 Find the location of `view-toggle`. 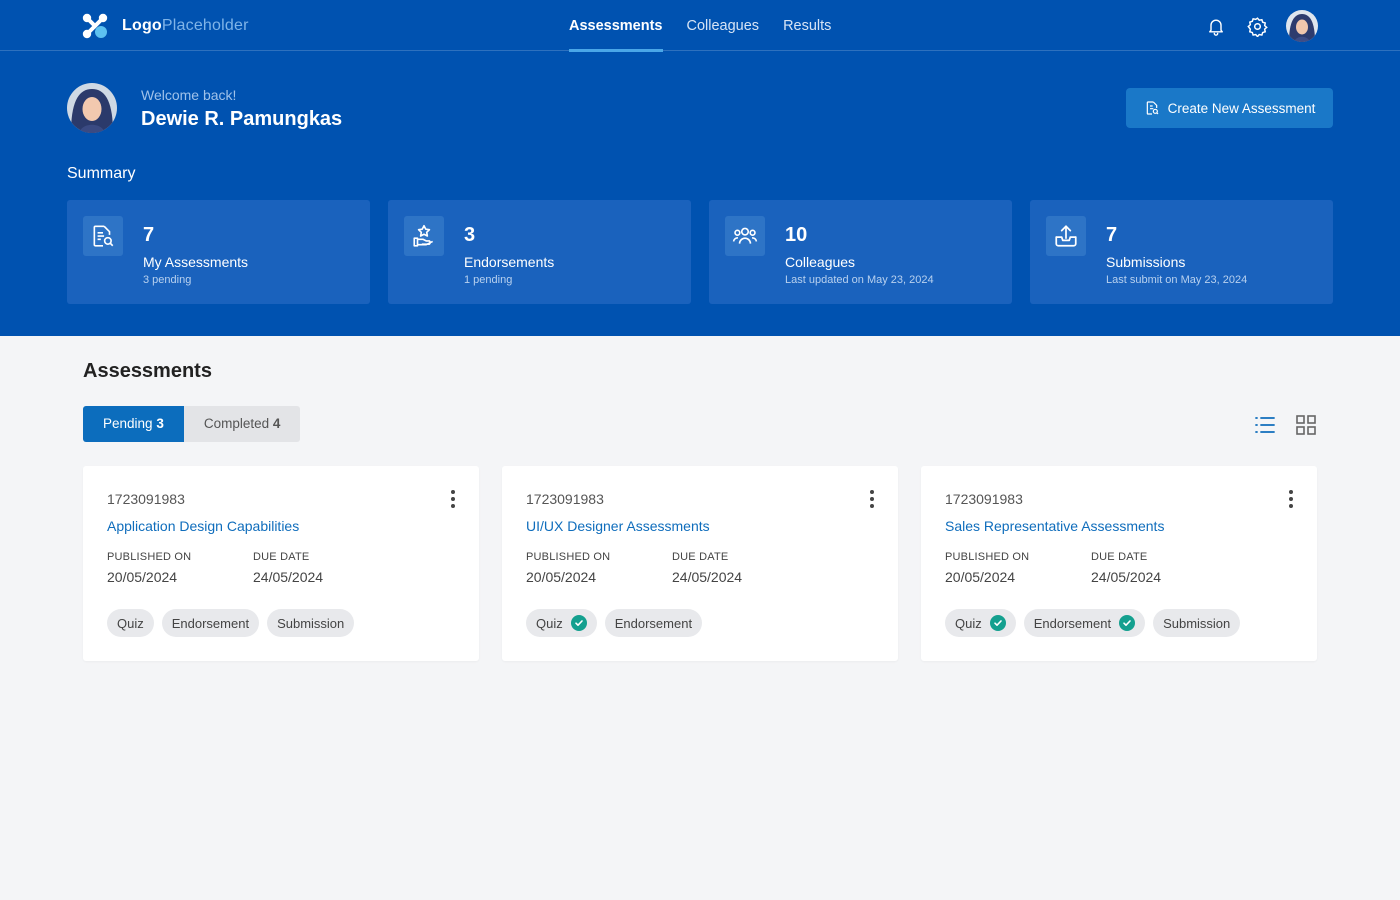

view-toggle is located at coordinates (1276, 425).